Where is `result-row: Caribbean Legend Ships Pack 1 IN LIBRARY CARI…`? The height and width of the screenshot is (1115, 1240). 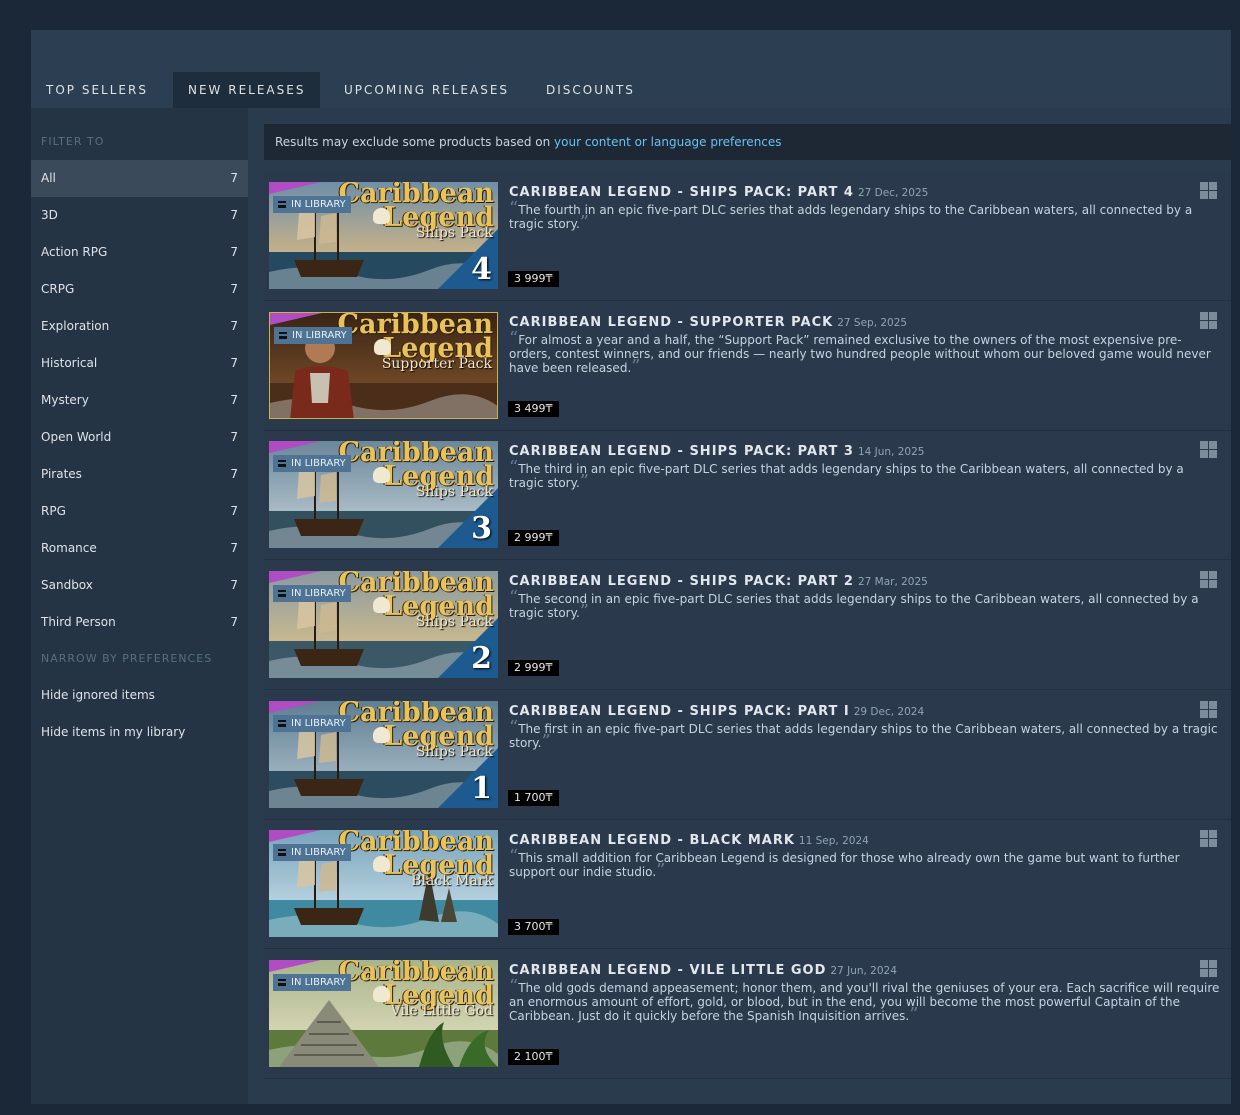
result-row: Caribbean Legend Ships Pack 1 IN LIBRARY CARI… is located at coordinates (747, 755).